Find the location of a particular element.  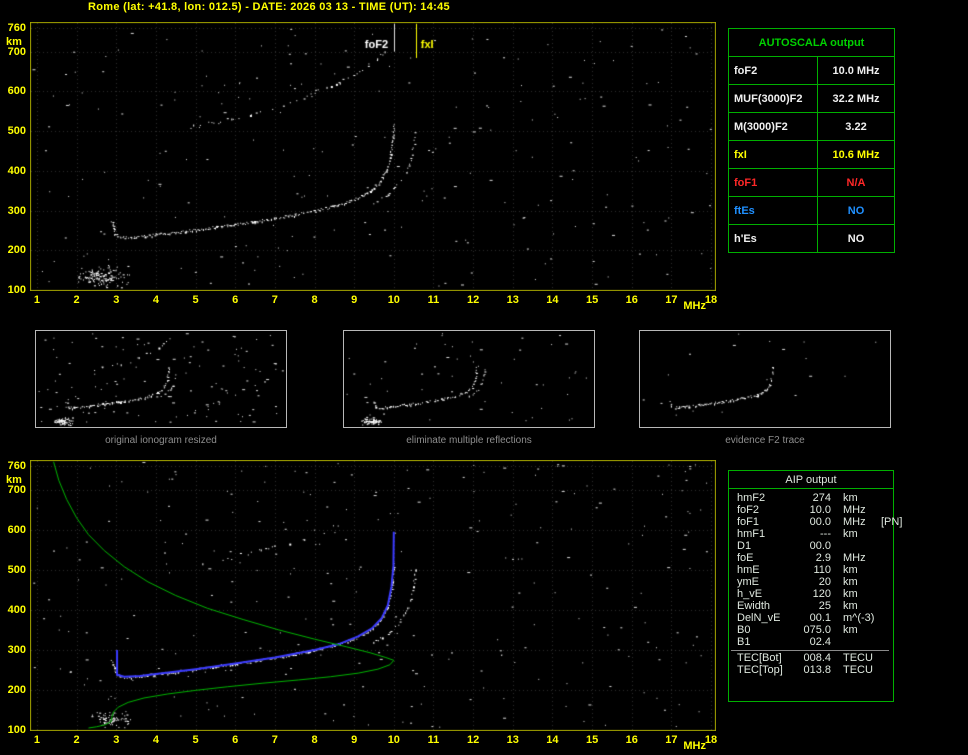

autoscala-param-label: M(3000)F2 is located at coordinates (773, 126).